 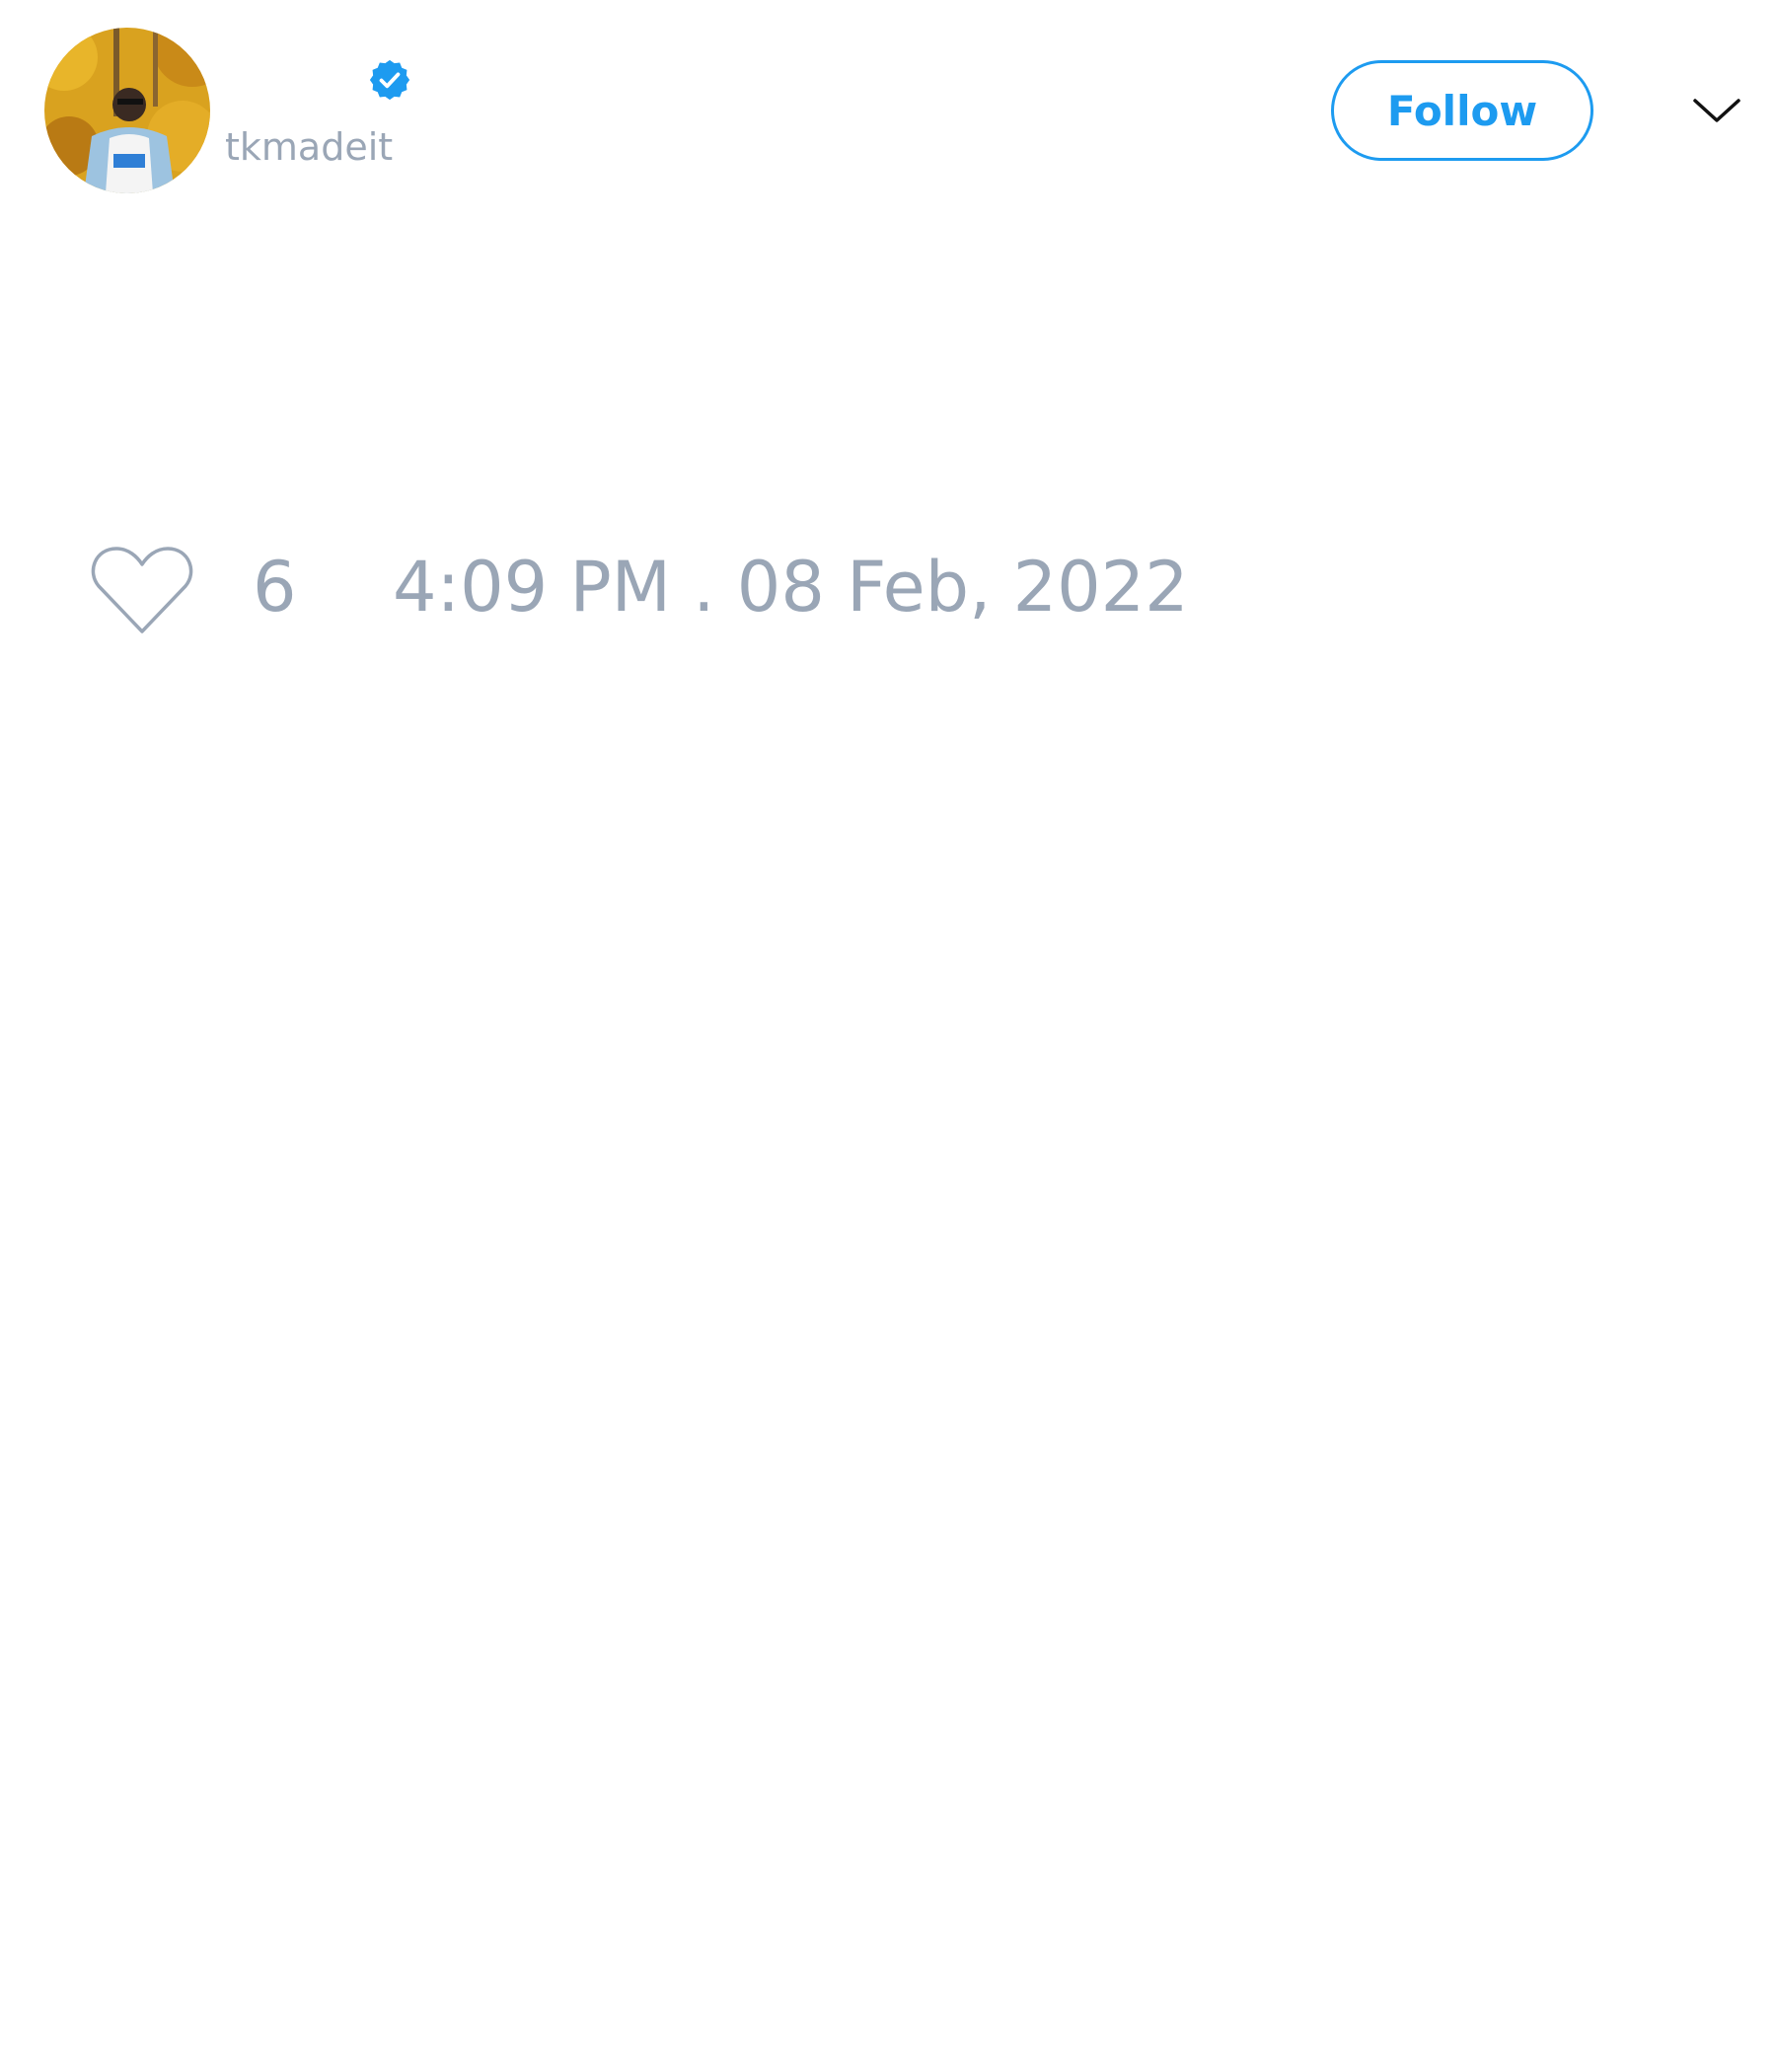 What do you see at coordinates (309, 147) in the screenshot?
I see `author-handle: tkmadeit` at bounding box center [309, 147].